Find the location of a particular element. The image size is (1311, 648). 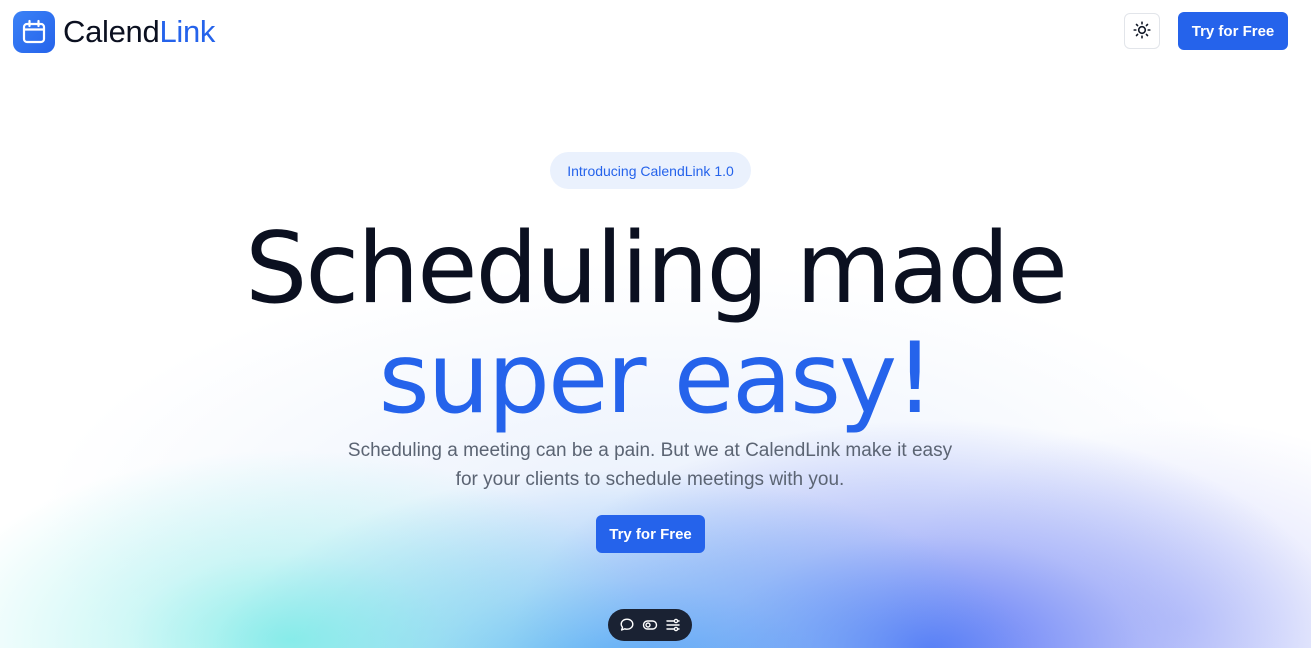

site-header: CalendLink Try for Free is located at coordinates (655, 32).